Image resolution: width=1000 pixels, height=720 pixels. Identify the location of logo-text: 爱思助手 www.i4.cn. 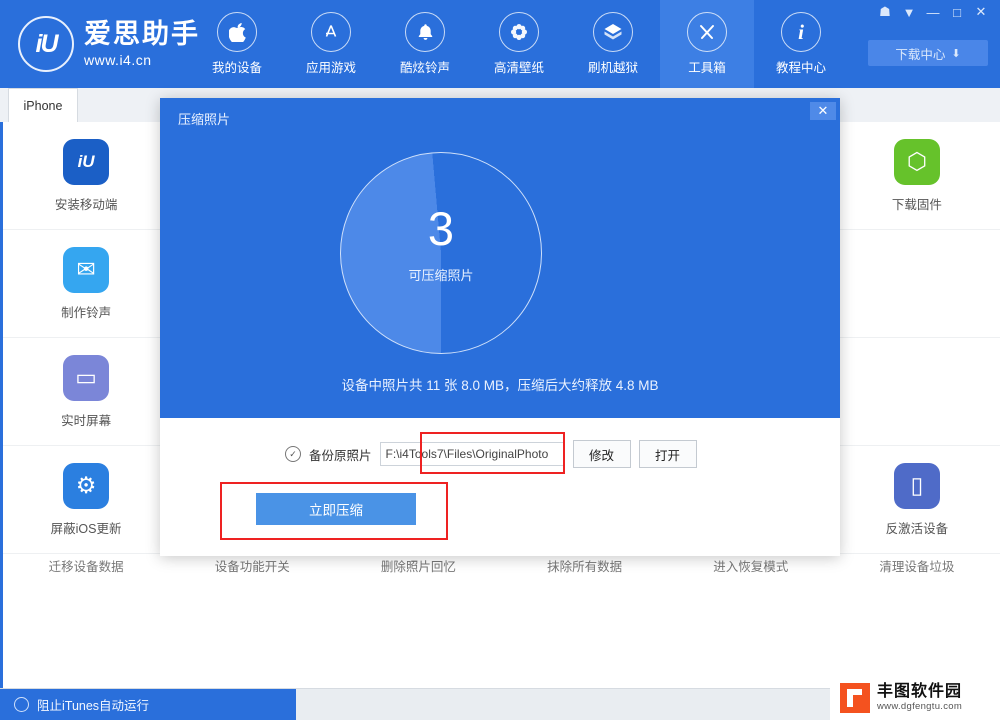
(142, 43).